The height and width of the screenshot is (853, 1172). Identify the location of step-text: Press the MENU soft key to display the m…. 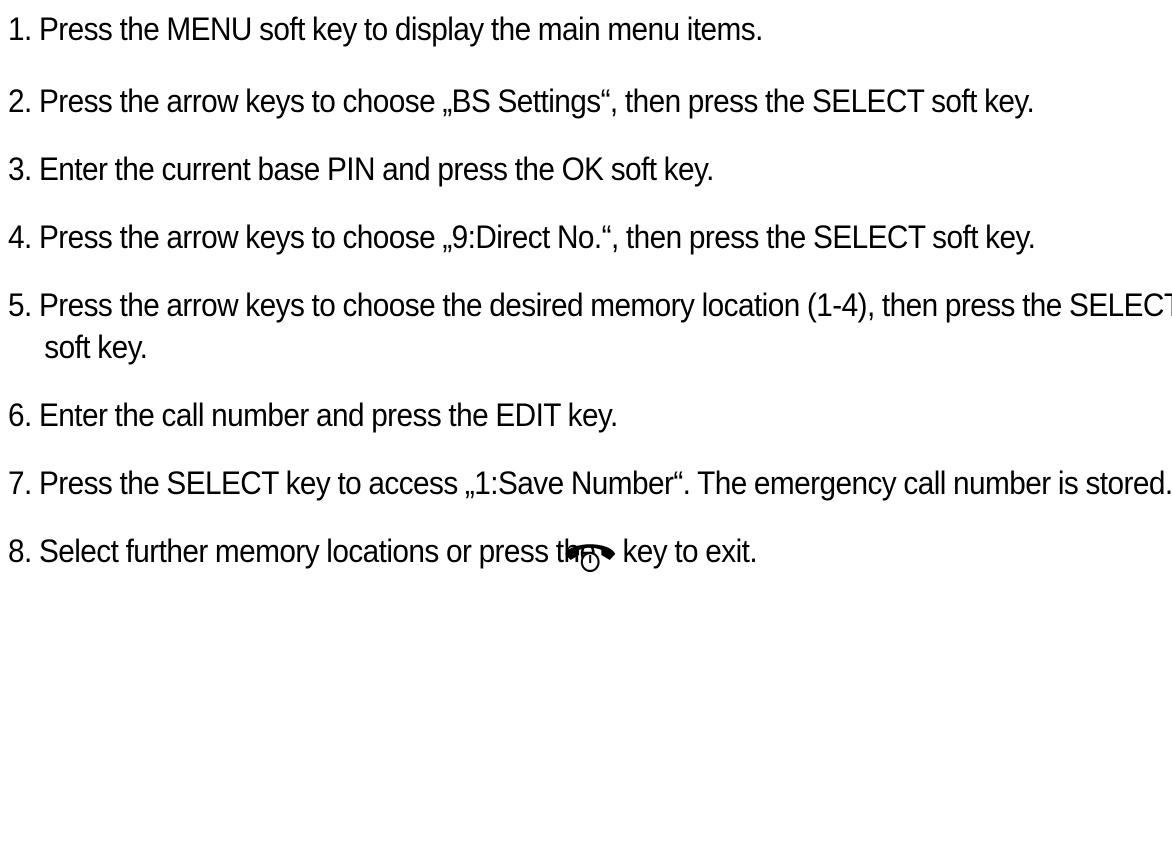
(400, 29).